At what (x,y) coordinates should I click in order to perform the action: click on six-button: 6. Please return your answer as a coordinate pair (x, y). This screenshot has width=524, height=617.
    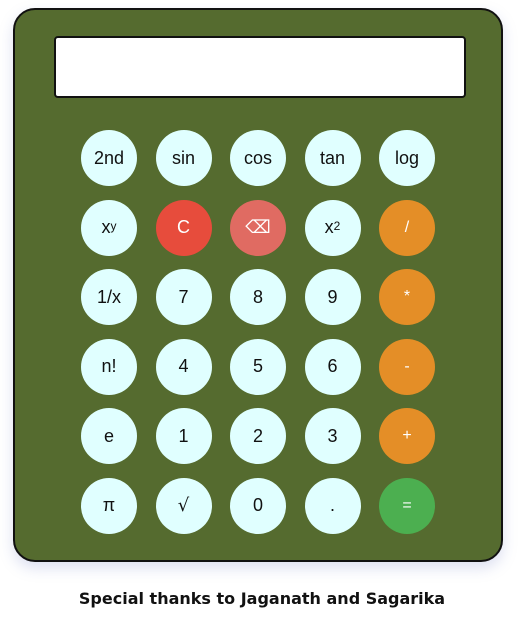
    Looking at the image, I should click on (332, 366).